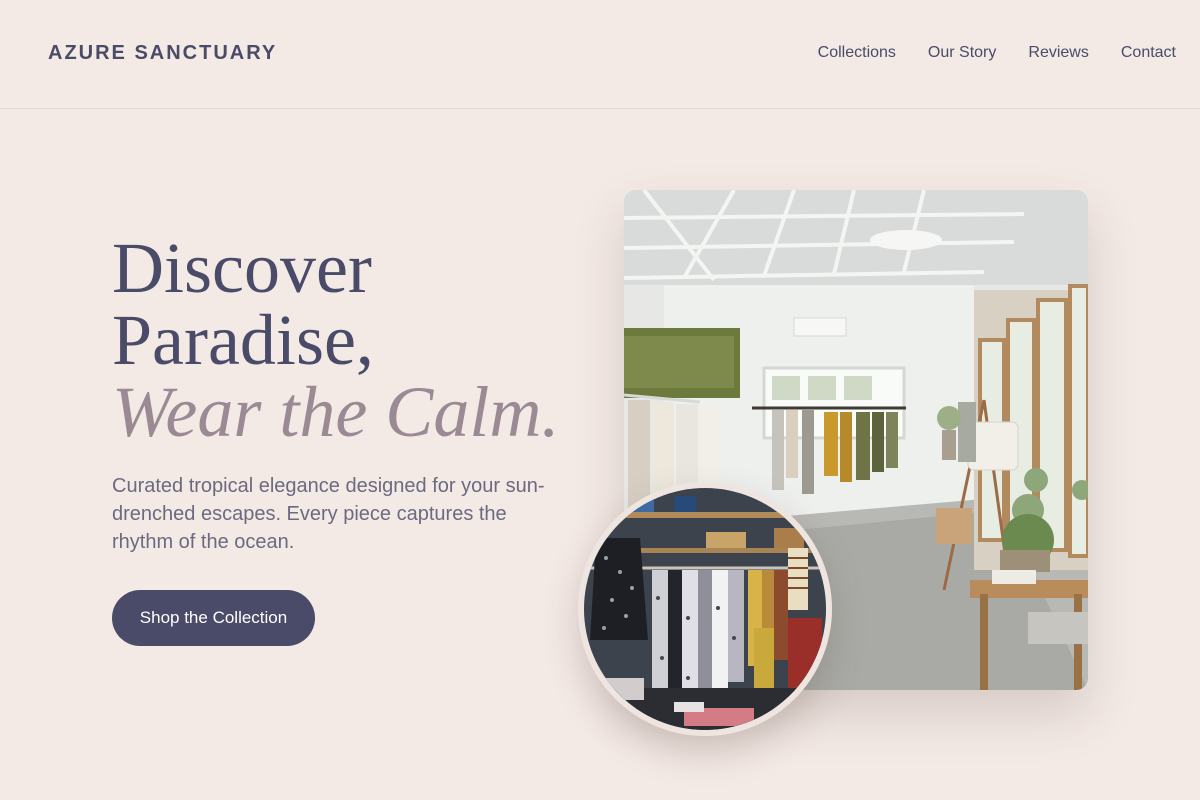 The width and height of the screenshot is (1200, 800). What do you see at coordinates (213, 618) in the screenshot?
I see `shop-collection-button: Shop the Collection` at bounding box center [213, 618].